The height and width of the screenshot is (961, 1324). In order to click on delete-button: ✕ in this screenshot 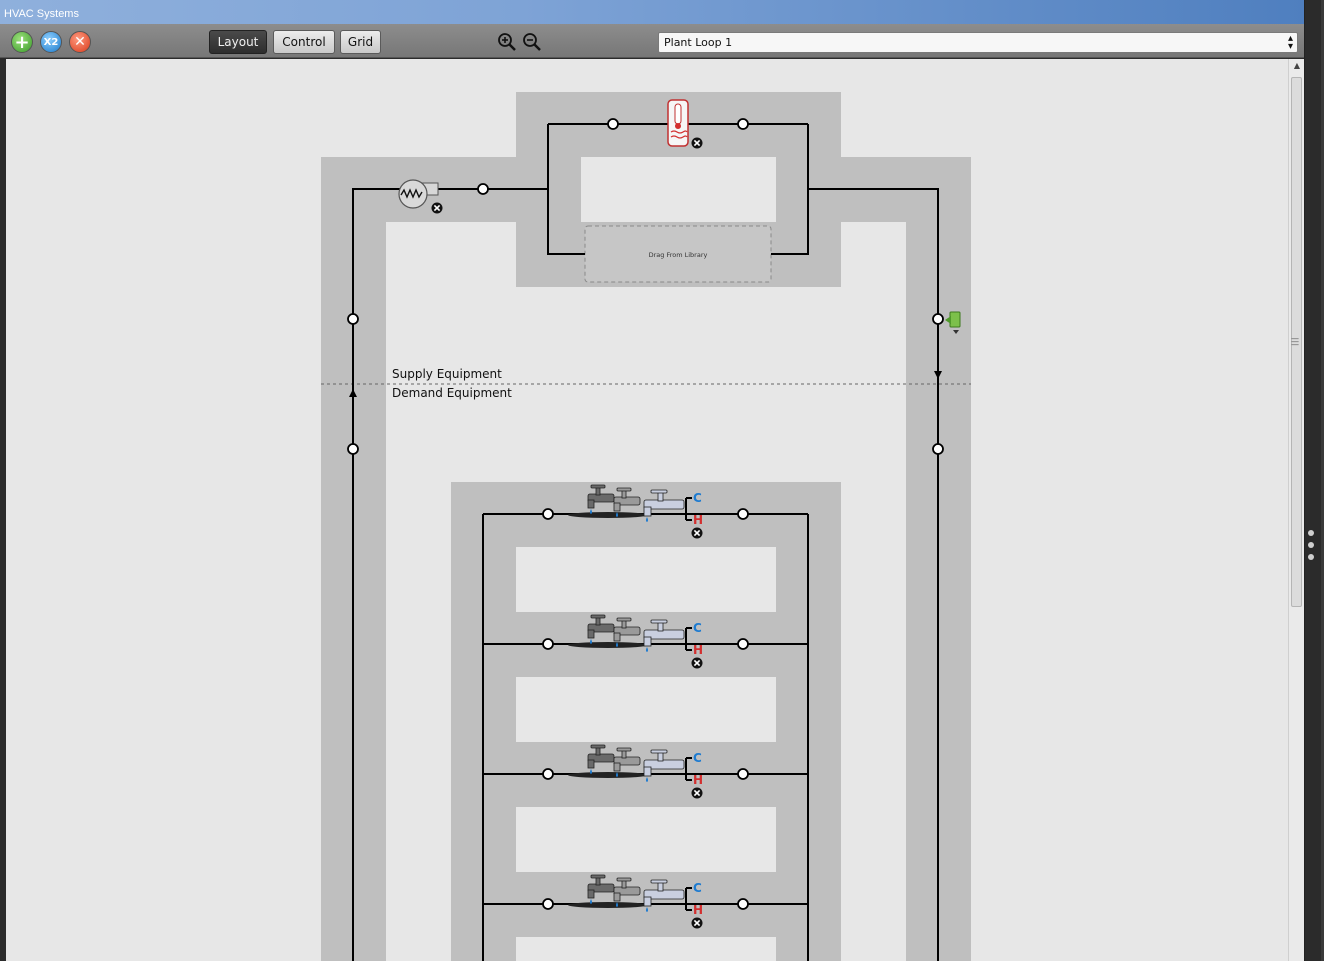, I will do `click(80, 42)`.